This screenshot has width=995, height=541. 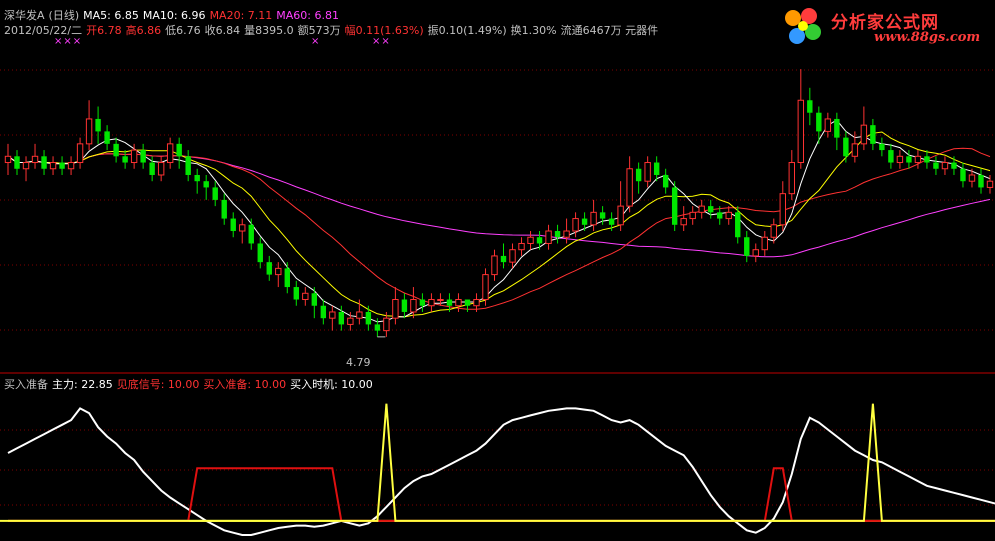 I want to click on ma60-label: MA60: 6.81, so click(x=307, y=15).